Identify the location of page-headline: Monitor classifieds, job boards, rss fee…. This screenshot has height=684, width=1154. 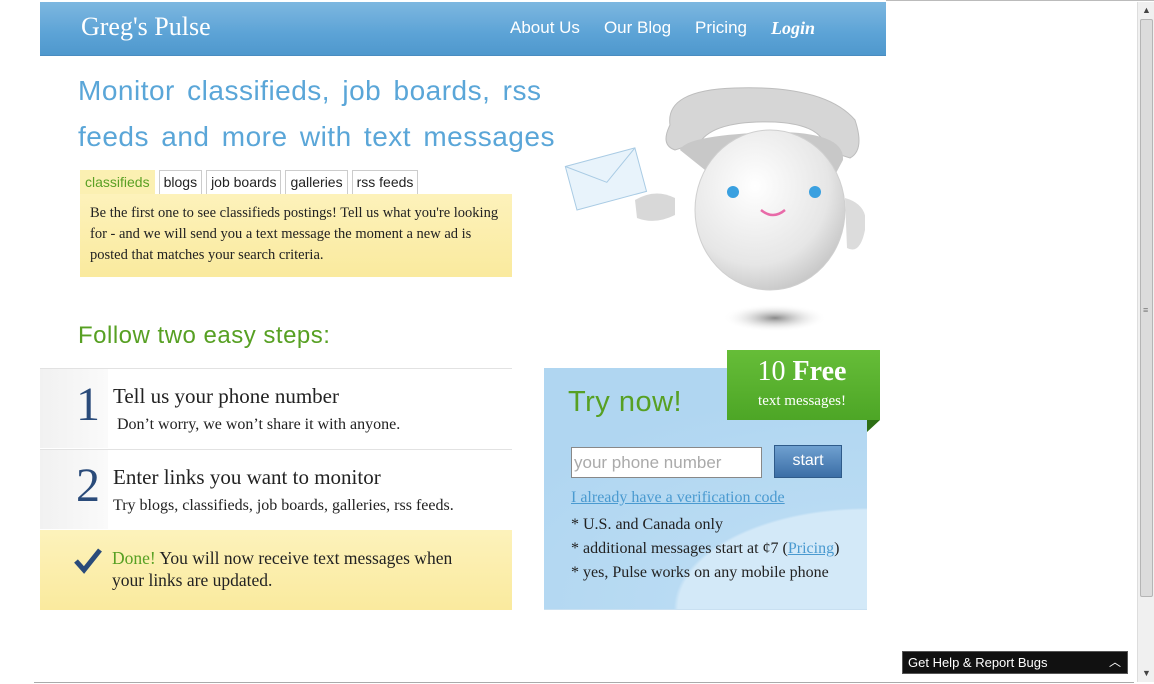
(316, 113).